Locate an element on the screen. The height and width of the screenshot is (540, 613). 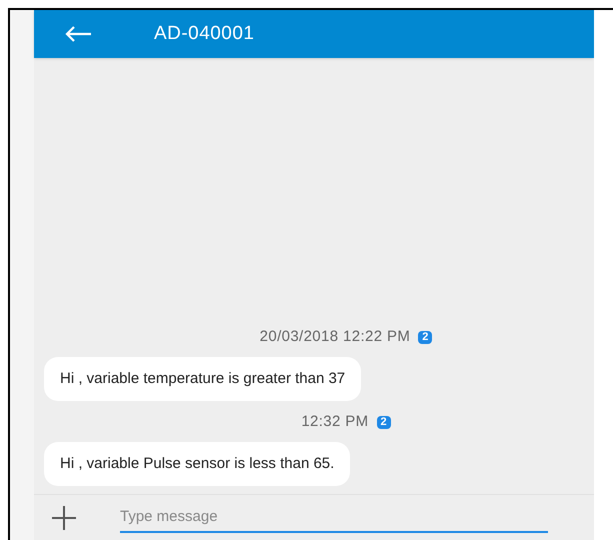
message-timestamp: 12:32 PM is located at coordinates (335, 422).